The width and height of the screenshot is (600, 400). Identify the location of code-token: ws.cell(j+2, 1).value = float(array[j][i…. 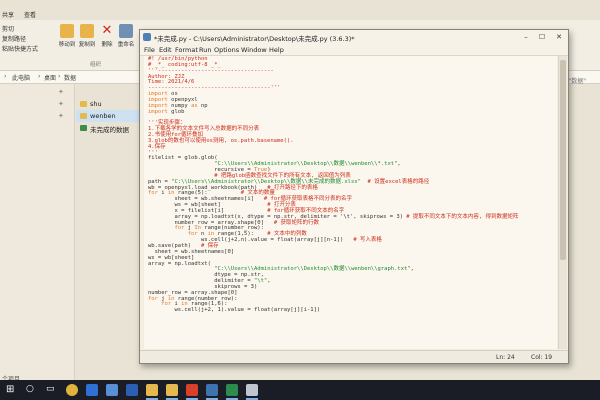
(234, 310).